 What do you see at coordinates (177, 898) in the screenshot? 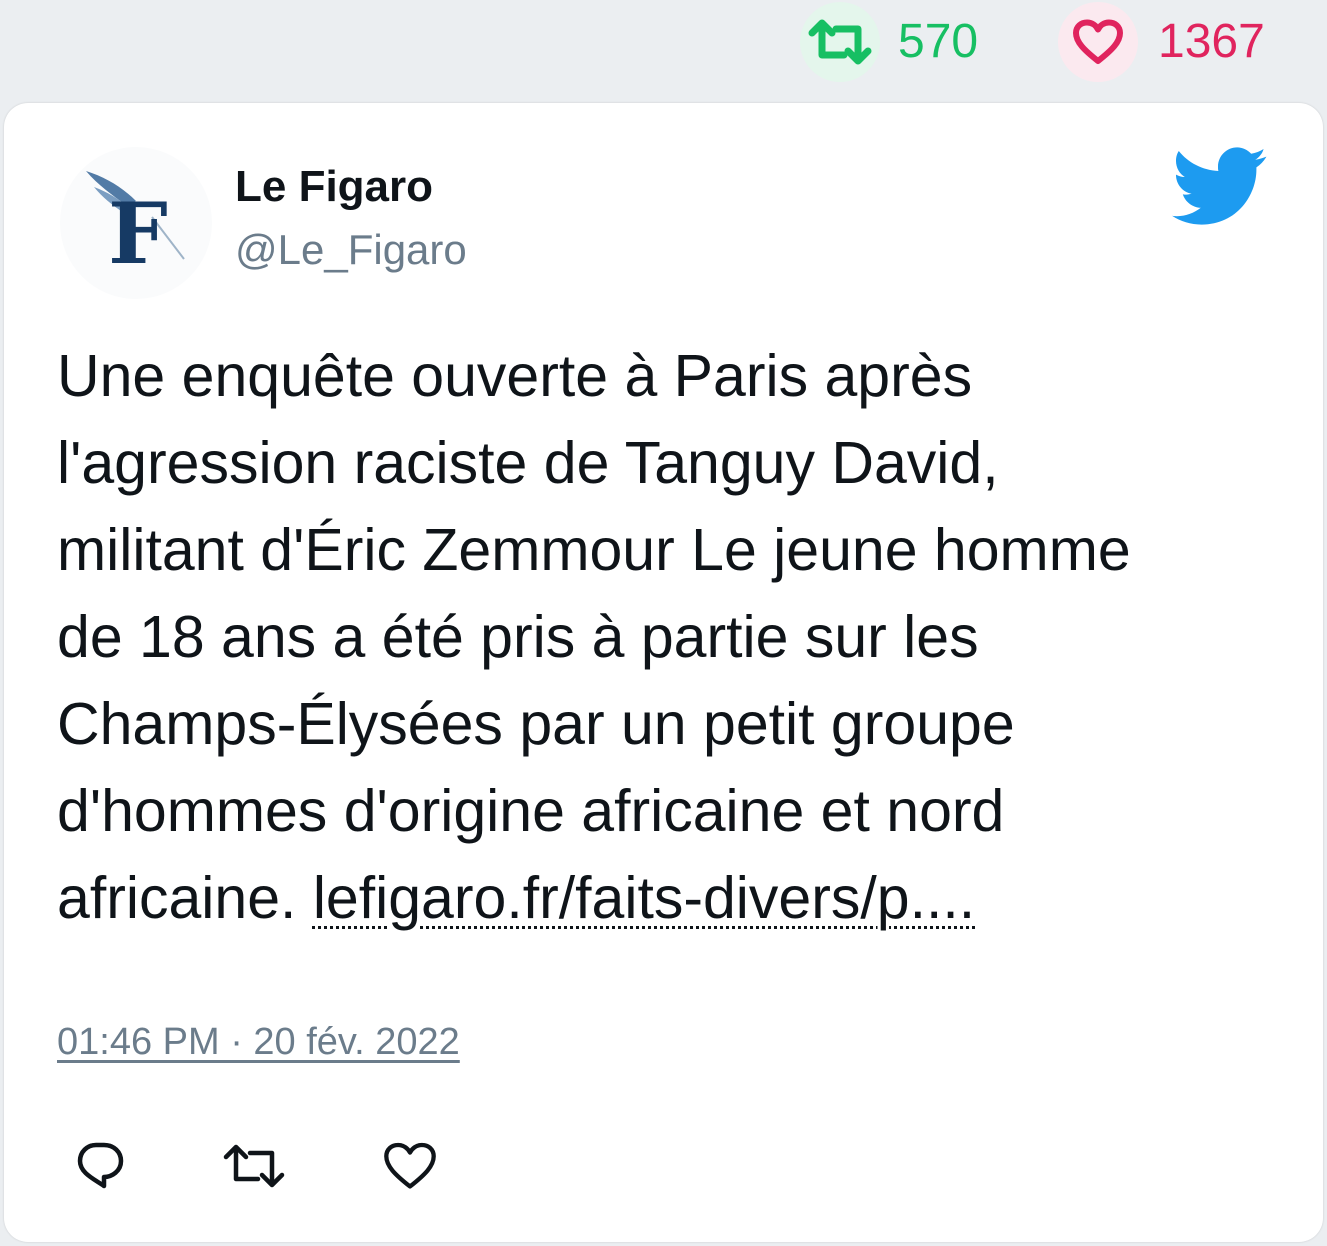
I see `tweet-text-line: africaine.` at bounding box center [177, 898].